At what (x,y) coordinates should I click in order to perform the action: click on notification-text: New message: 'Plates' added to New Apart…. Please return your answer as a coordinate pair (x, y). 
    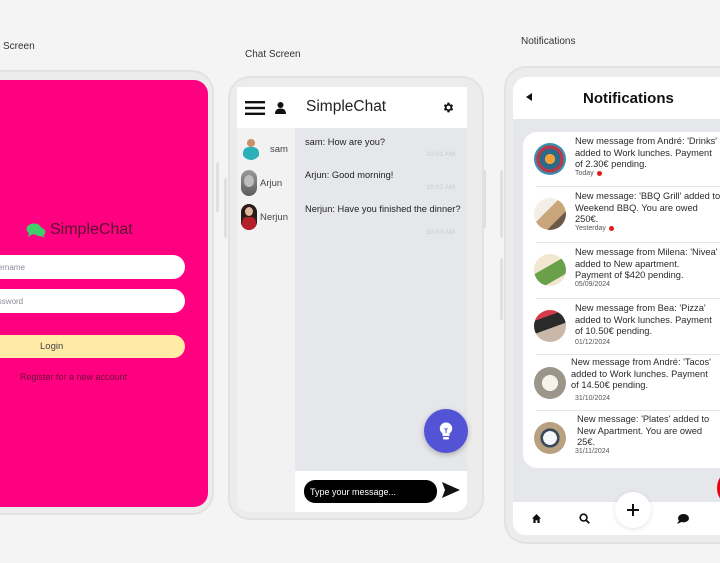
    Looking at the image, I should click on (643, 430).